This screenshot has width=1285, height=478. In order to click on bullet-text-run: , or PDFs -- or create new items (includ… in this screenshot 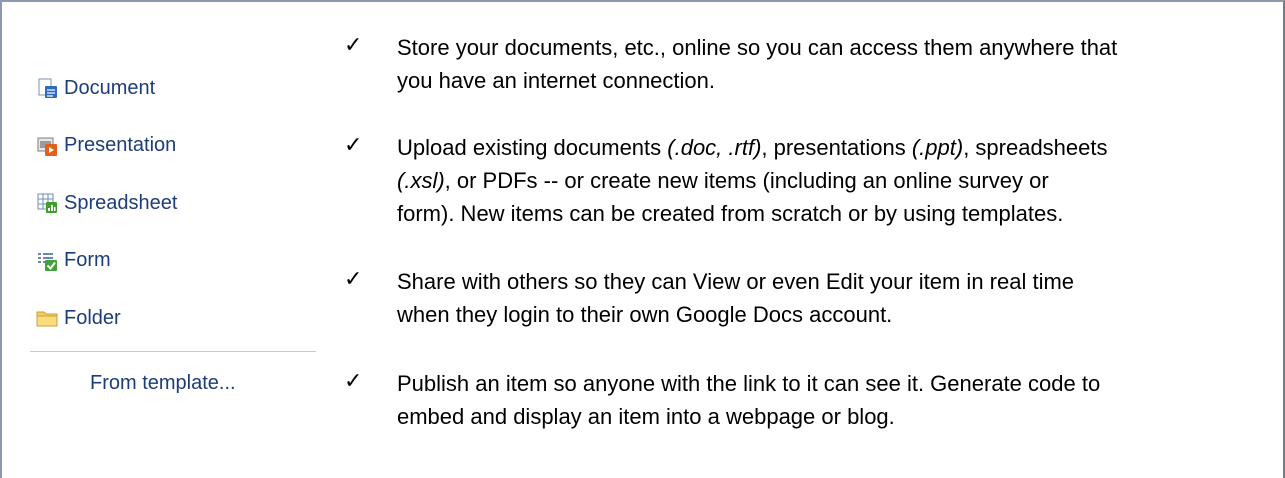, I will do `click(746, 180)`.